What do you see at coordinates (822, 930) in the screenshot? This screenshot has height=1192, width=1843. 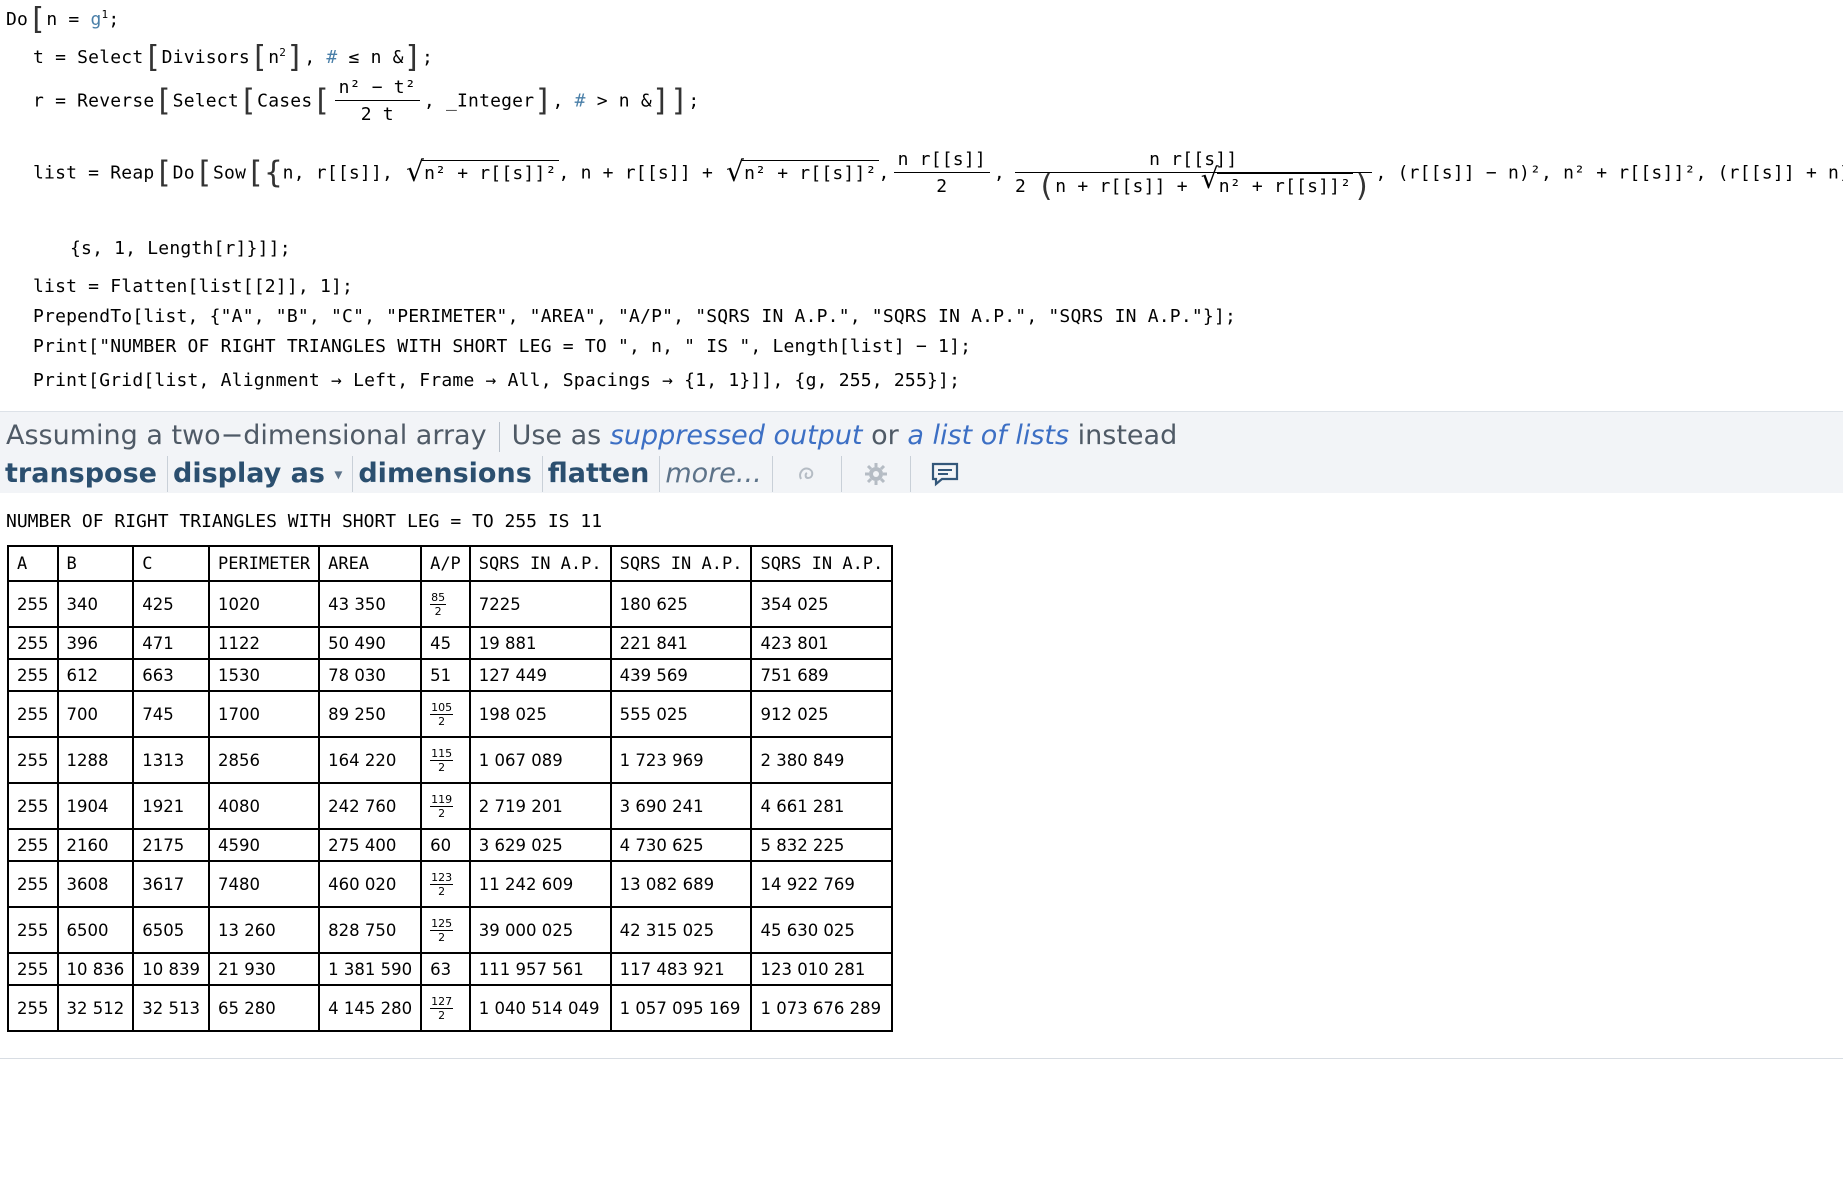 I see `grid-cell: 45 630 025` at bounding box center [822, 930].